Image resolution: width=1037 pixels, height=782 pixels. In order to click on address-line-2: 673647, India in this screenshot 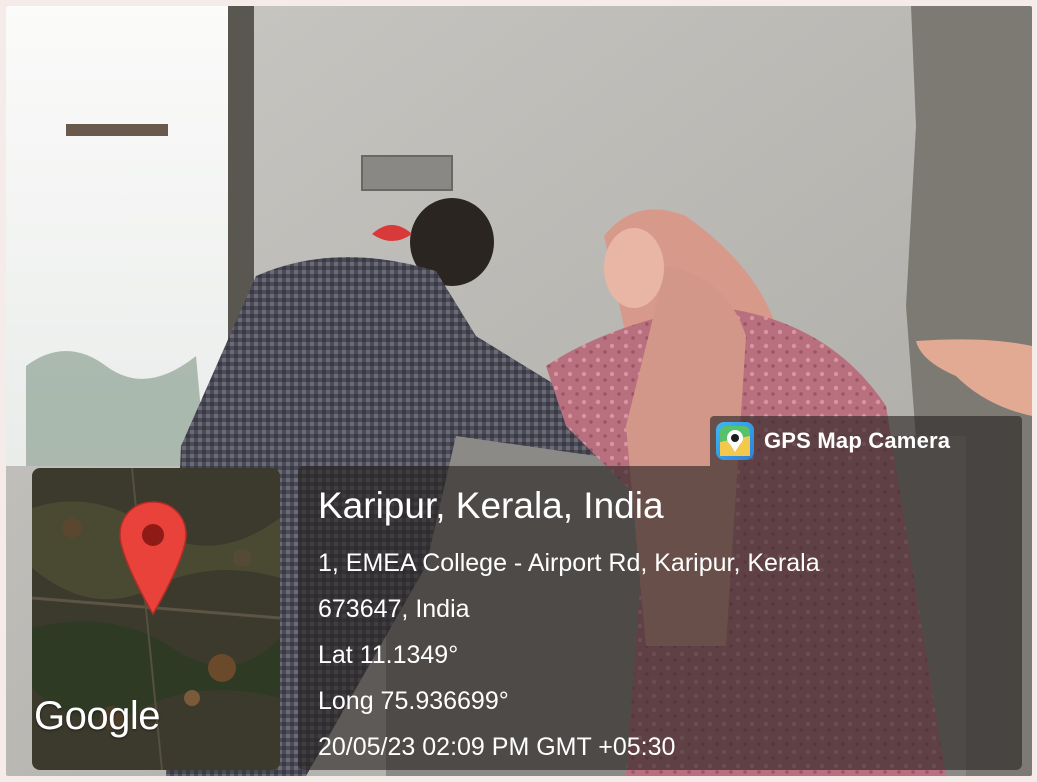, I will do `click(394, 609)`.